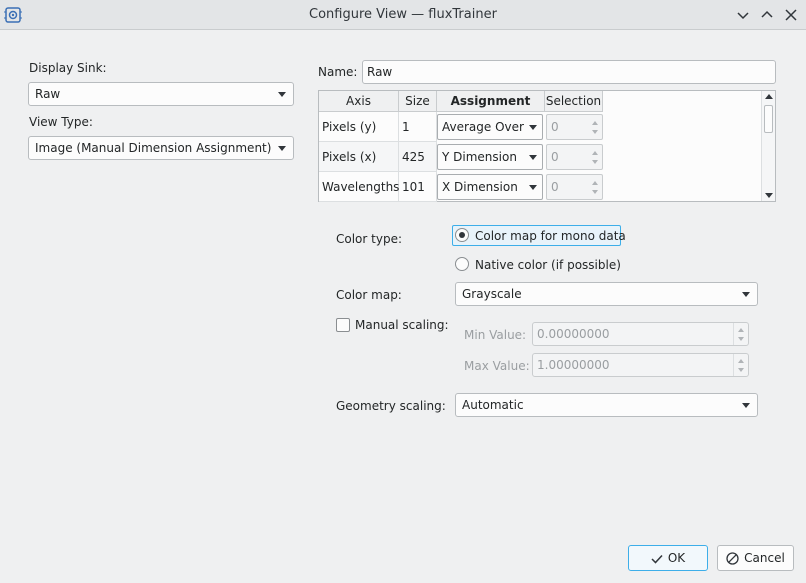  I want to click on checkmark-icon, so click(657, 559).